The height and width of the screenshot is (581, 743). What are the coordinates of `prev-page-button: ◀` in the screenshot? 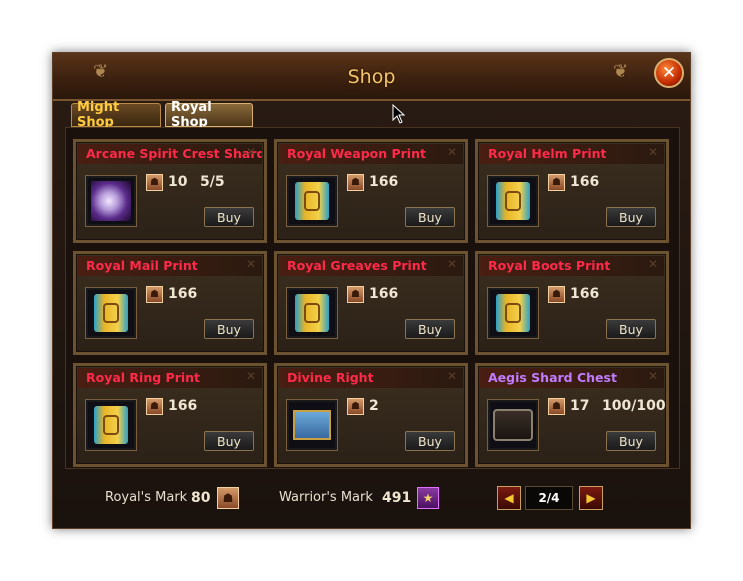 It's located at (509, 498).